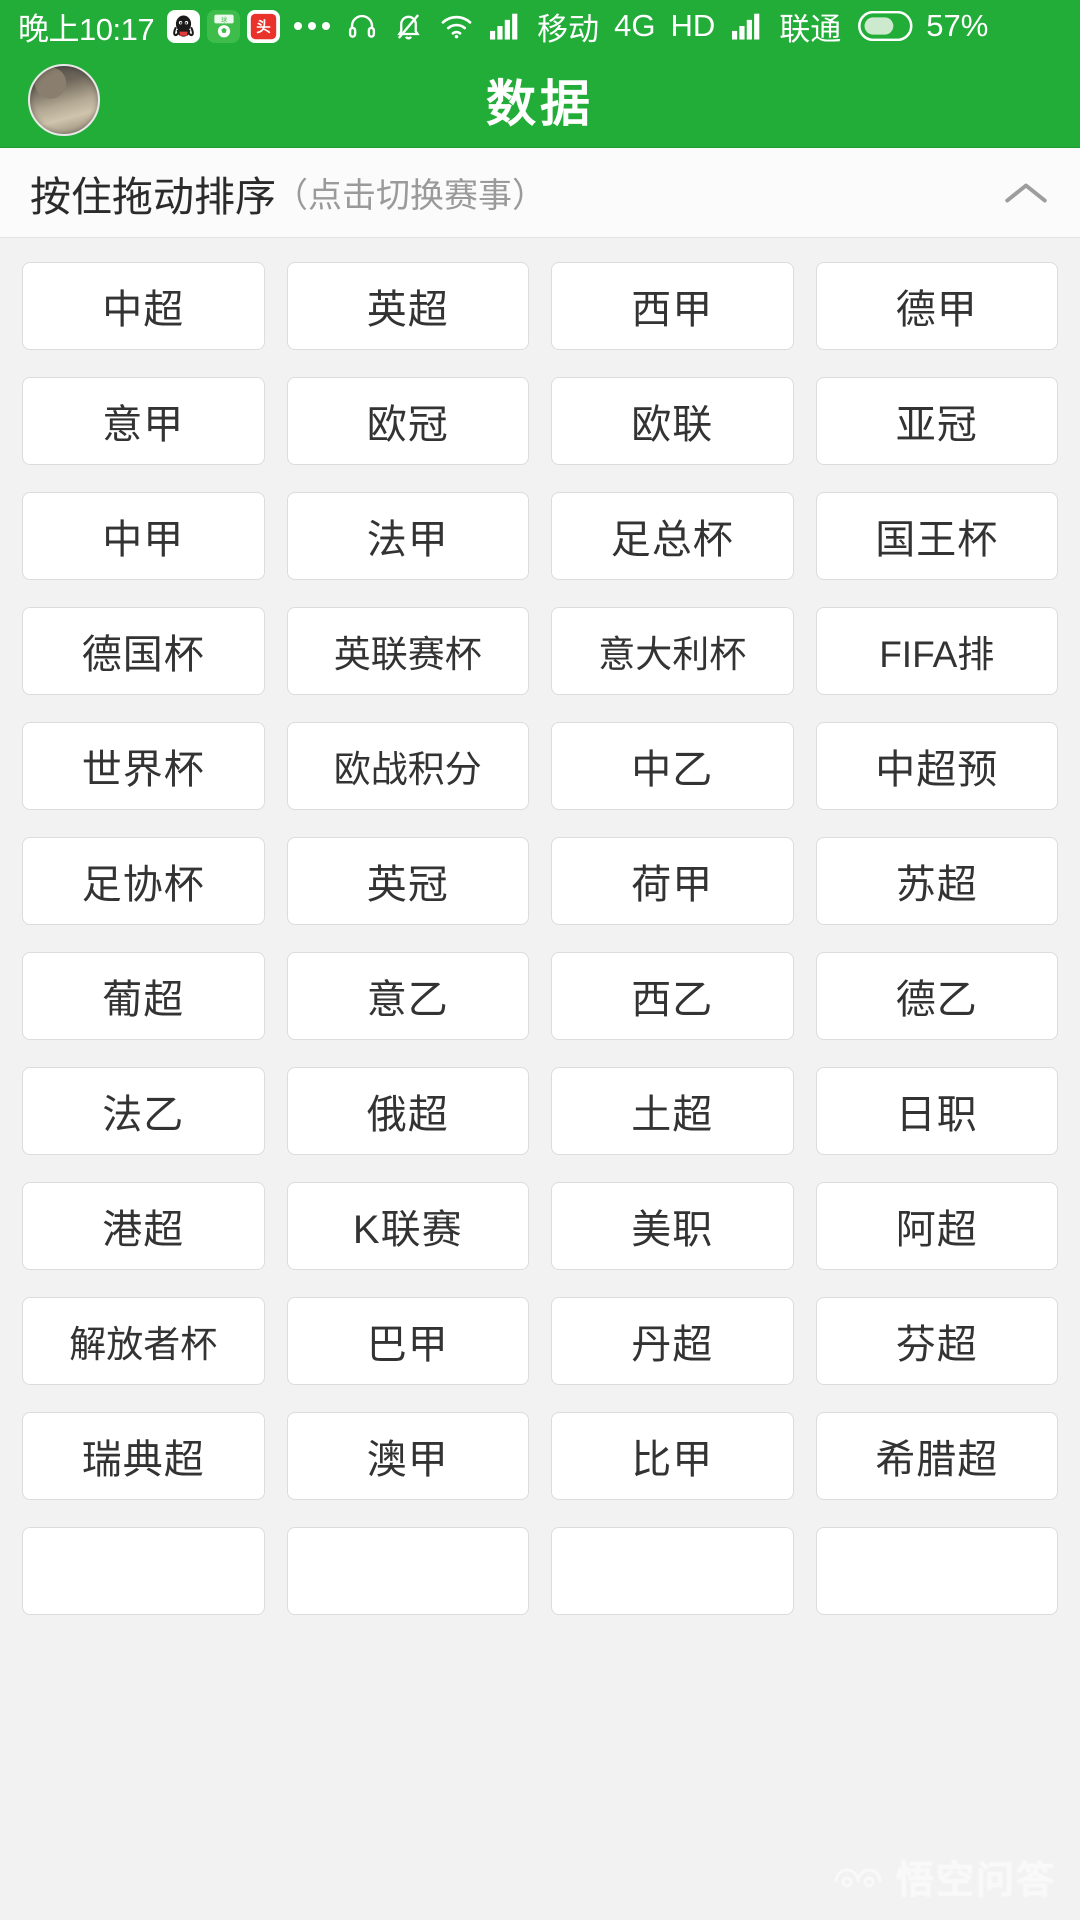 Image resolution: width=1080 pixels, height=1920 pixels. Describe the element at coordinates (506, 26) in the screenshot. I see `signal-bars-icon` at that location.